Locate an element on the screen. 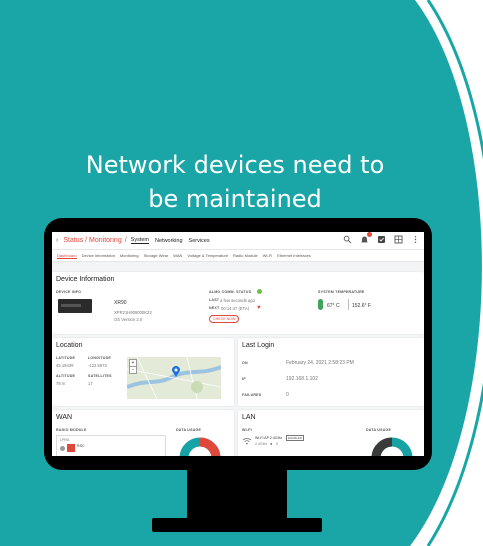  wifi-ap-name: Wi-Fi AP 2.4GHz is located at coordinates (268, 438).